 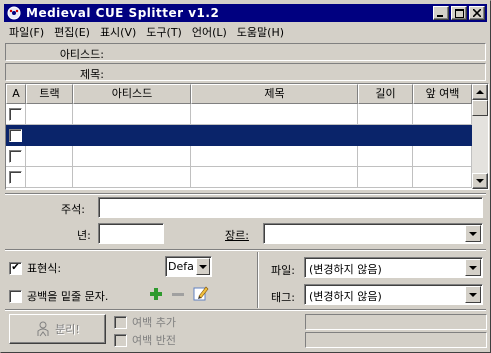 I want to click on table-row-selected, so click(x=239, y=135).